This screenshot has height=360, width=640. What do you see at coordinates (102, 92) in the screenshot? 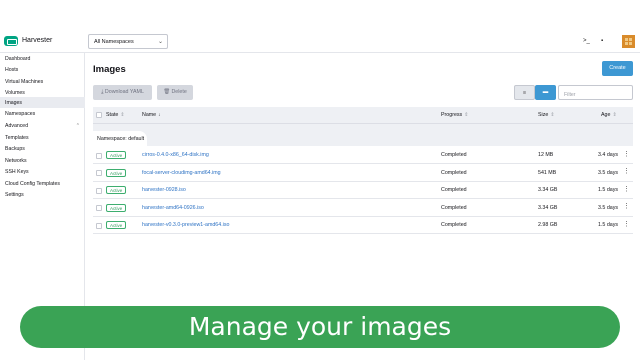
I see `download-icon: ⤓` at bounding box center [102, 92].